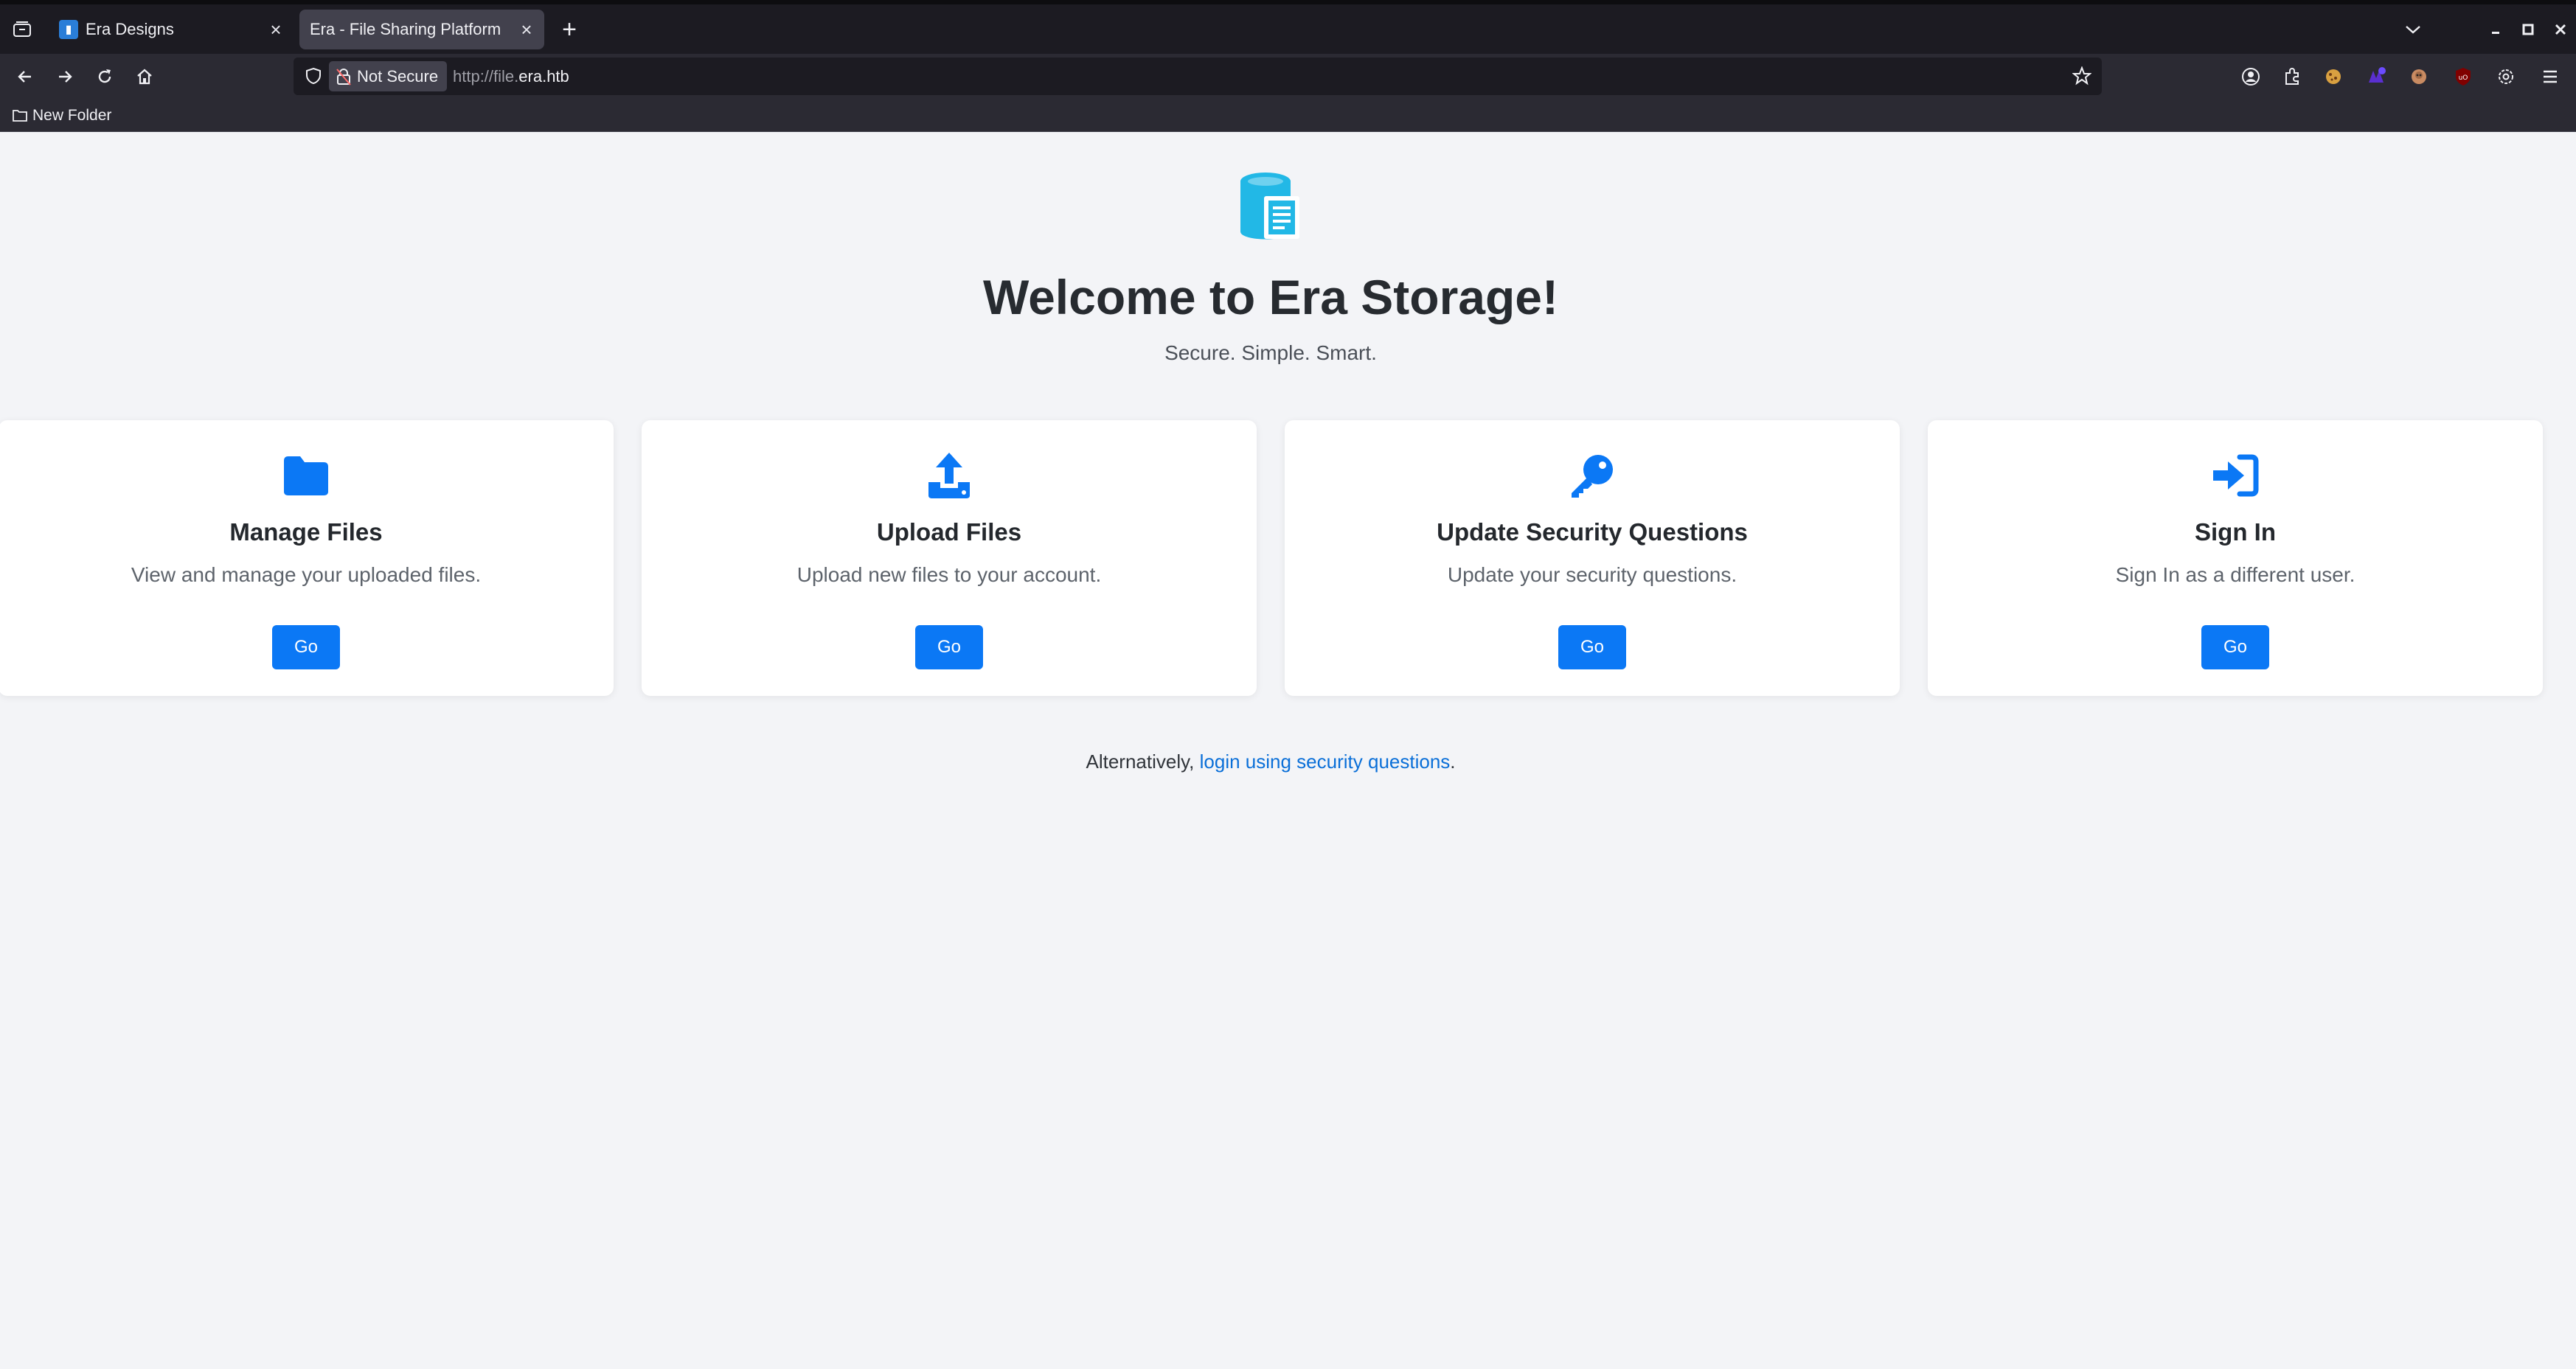  I want to click on manage-files-go-button: Go, so click(306, 647).